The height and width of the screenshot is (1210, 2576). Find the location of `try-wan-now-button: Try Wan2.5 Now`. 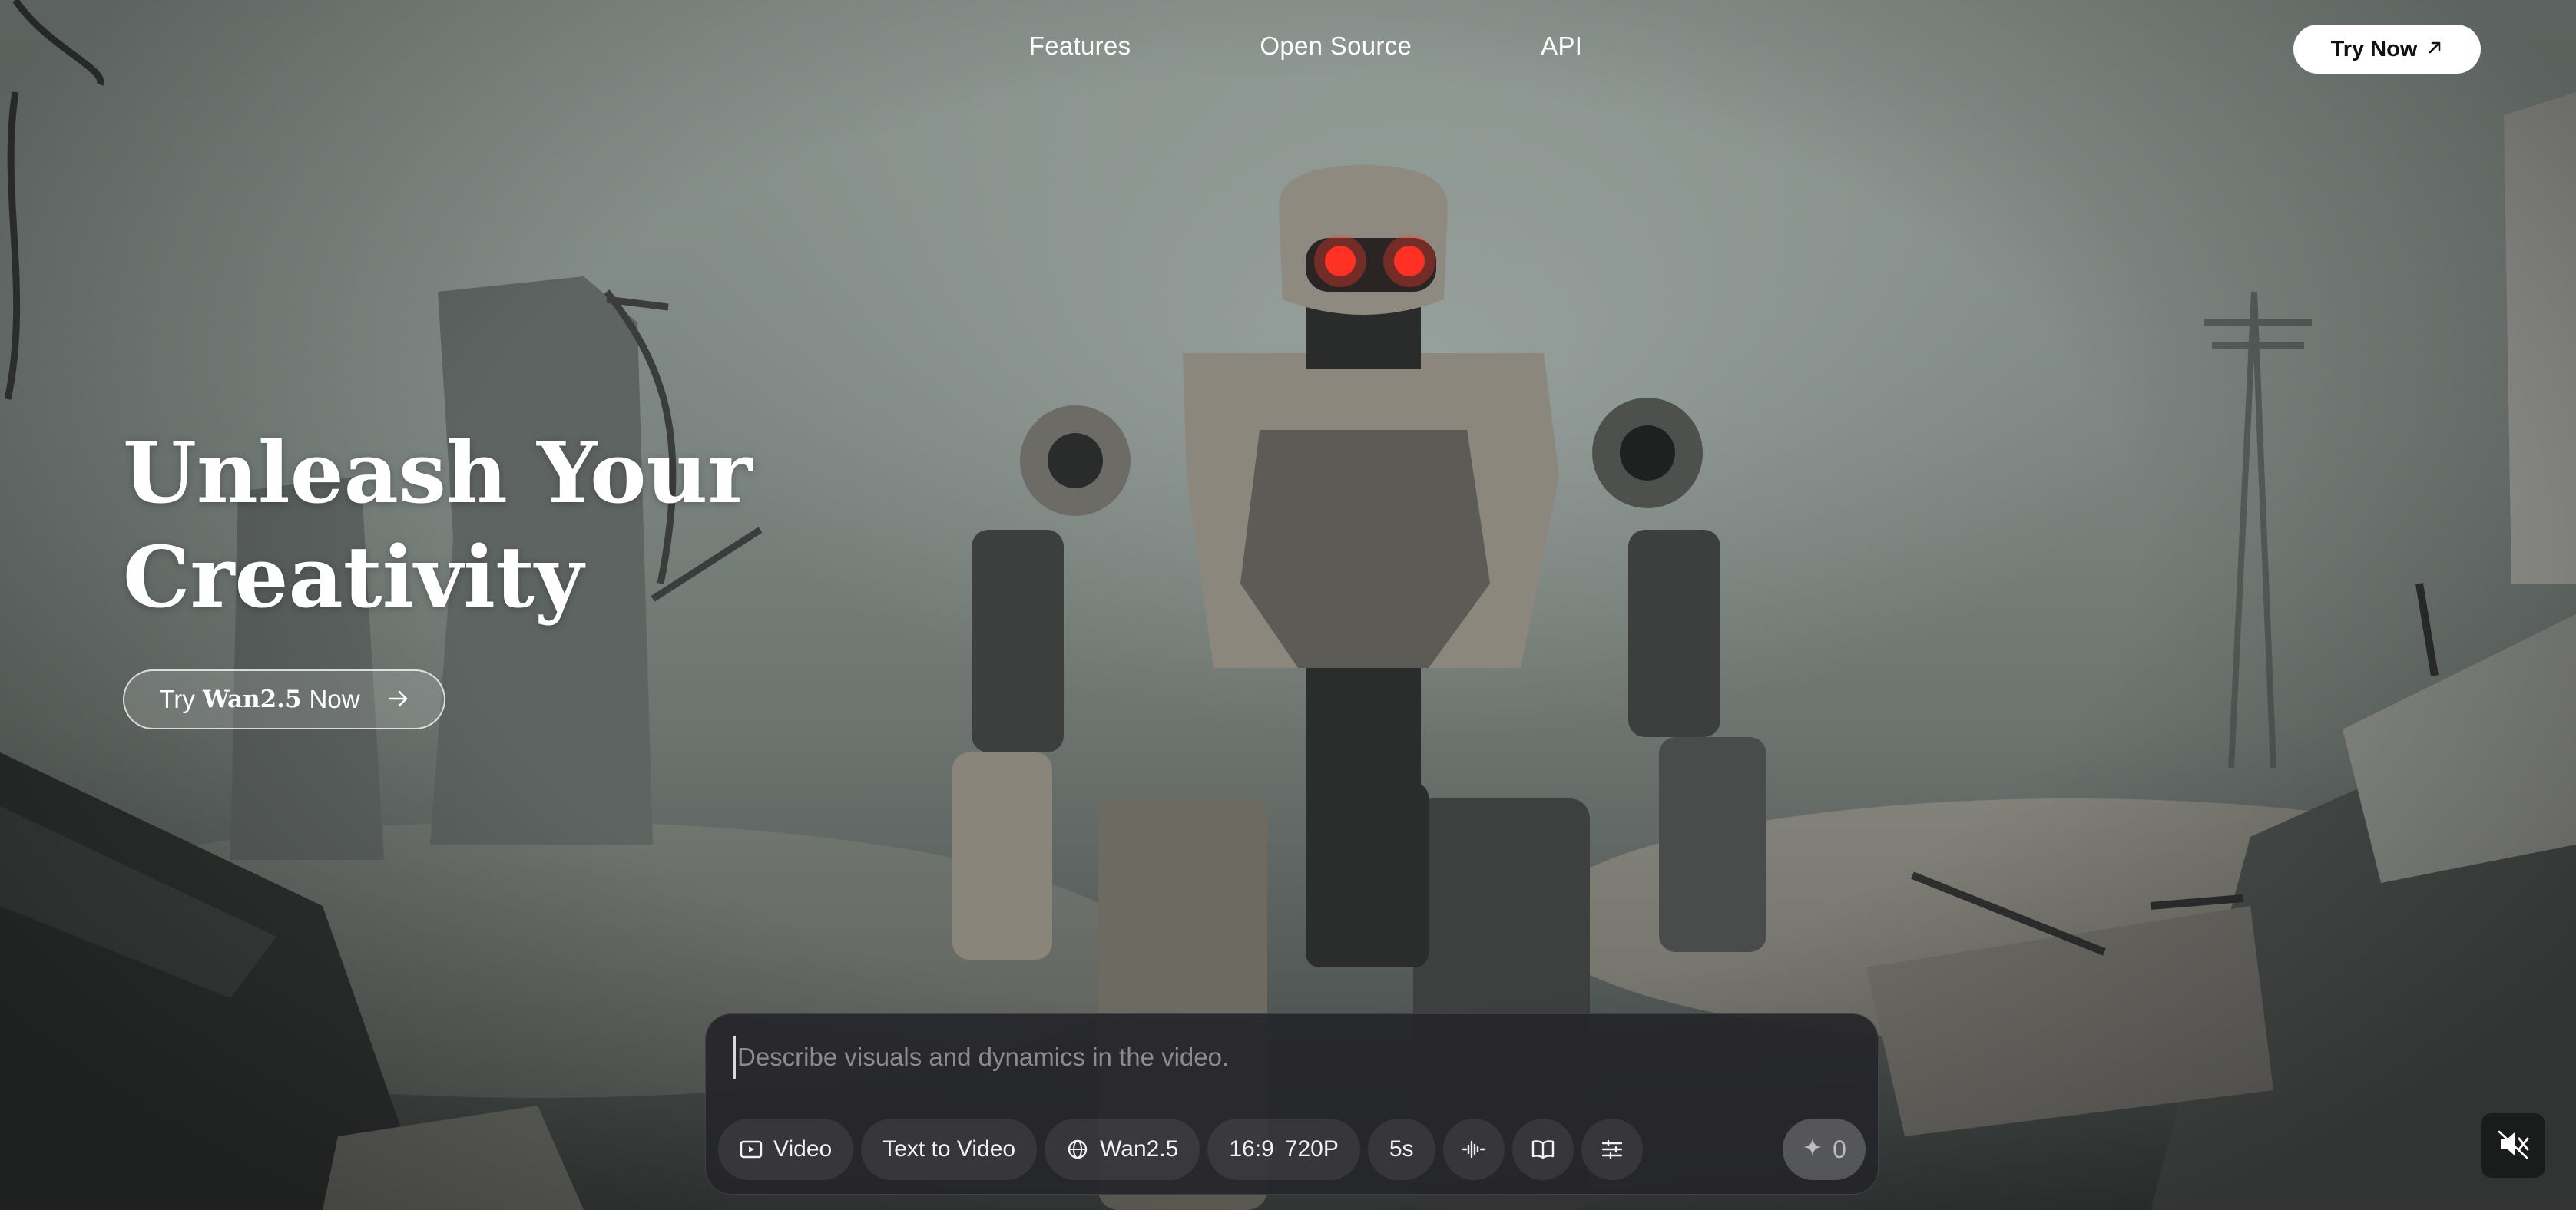

try-wan-now-button: Try Wan2.5 Now is located at coordinates (284, 699).